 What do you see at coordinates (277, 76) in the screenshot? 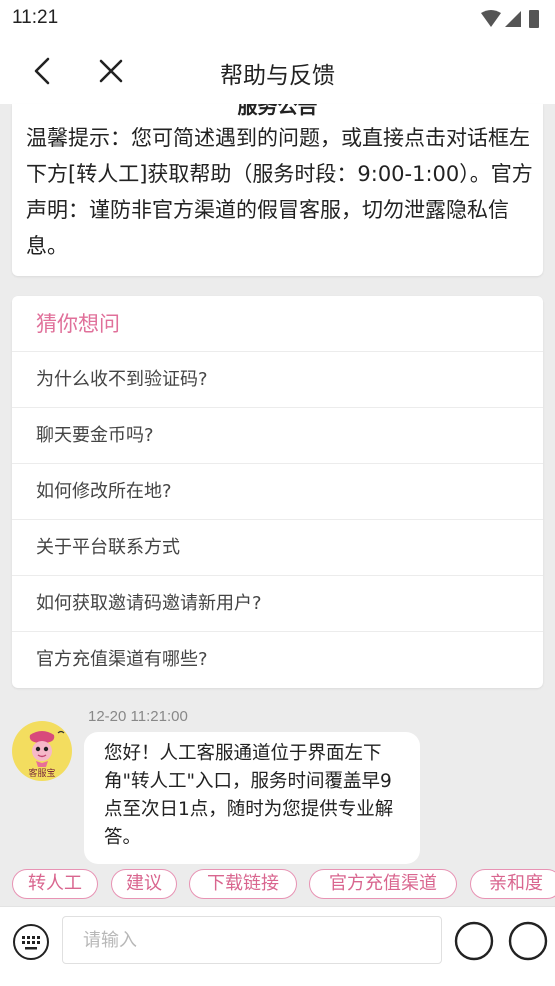
I see `page-title: 帮助与反馈` at bounding box center [277, 76].